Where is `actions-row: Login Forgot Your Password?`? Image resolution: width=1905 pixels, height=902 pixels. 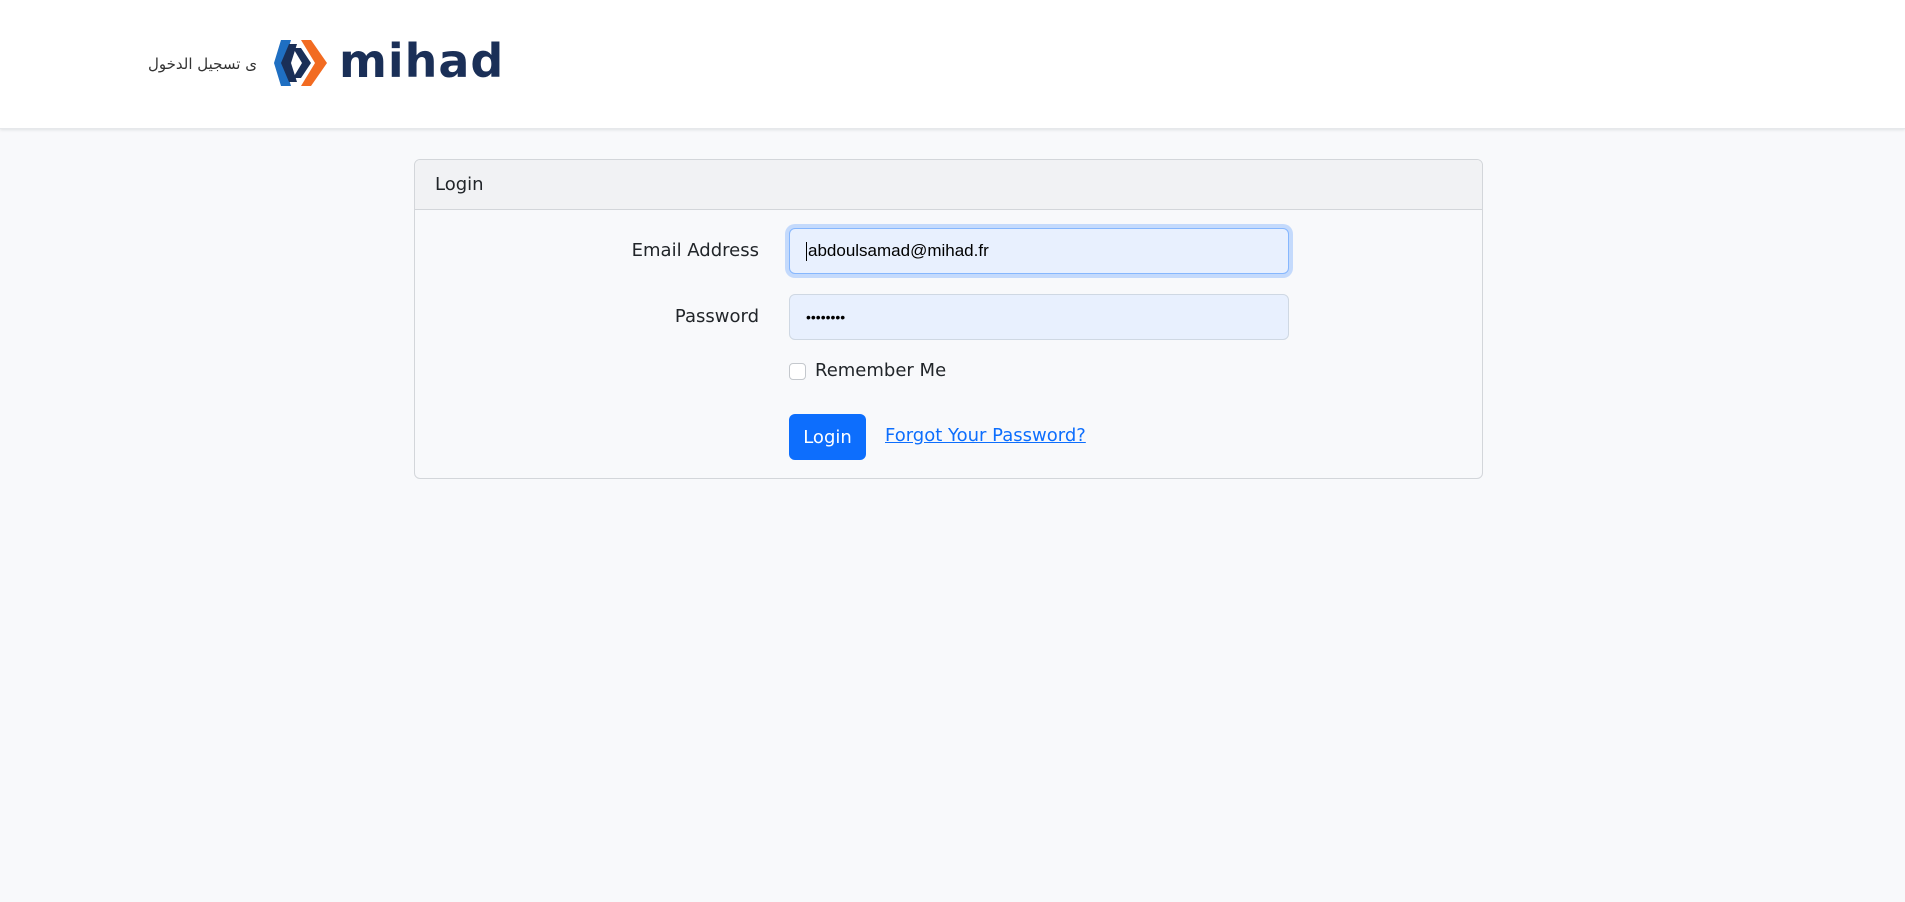
actions-row: Login Forgot Your Password? is located at coordinates (948, 437).